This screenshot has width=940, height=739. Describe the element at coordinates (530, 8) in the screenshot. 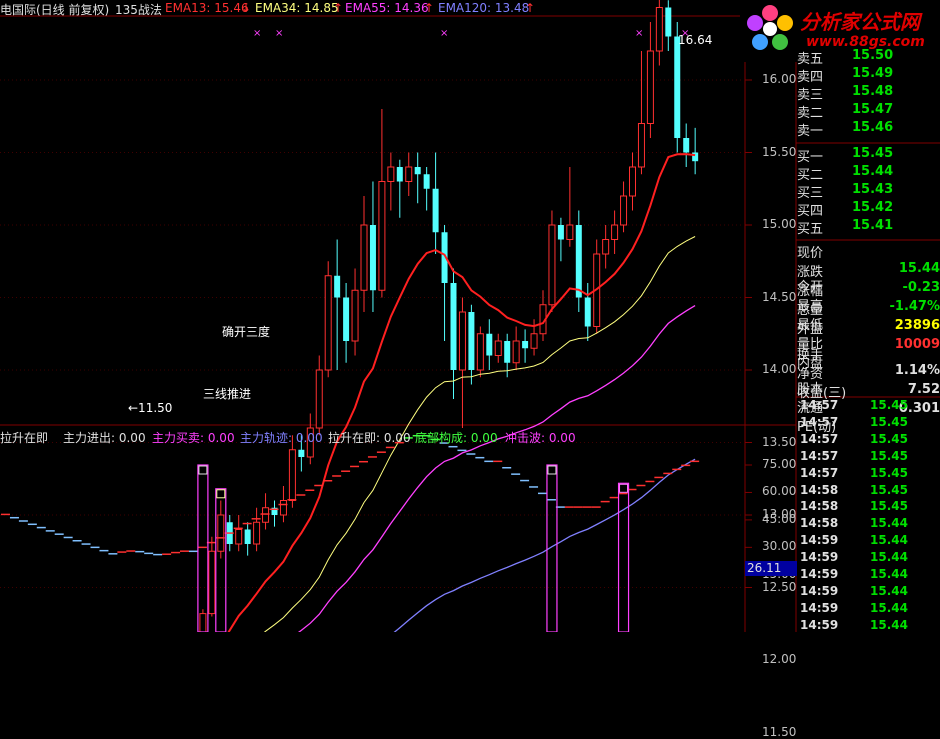

I see `ema120-arrow: ↑` at that location.